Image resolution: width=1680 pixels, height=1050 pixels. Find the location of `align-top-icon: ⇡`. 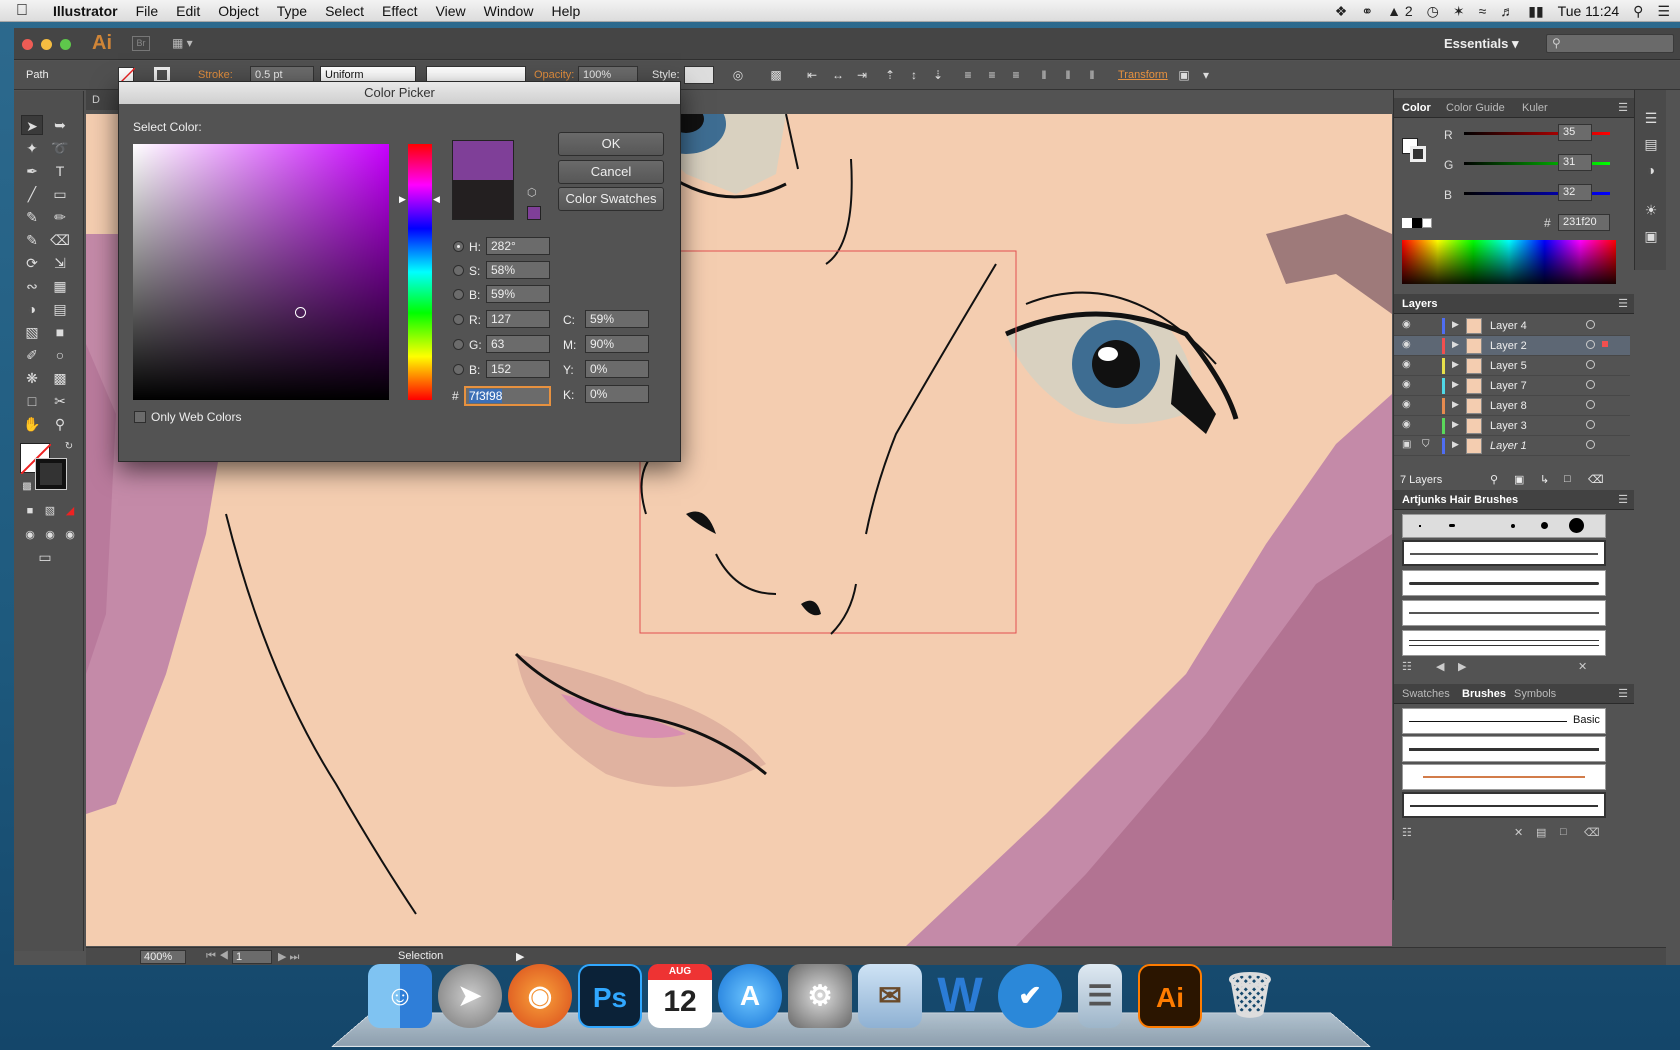

align-top-icon: ⇡ is located at coordinates (890, 75).